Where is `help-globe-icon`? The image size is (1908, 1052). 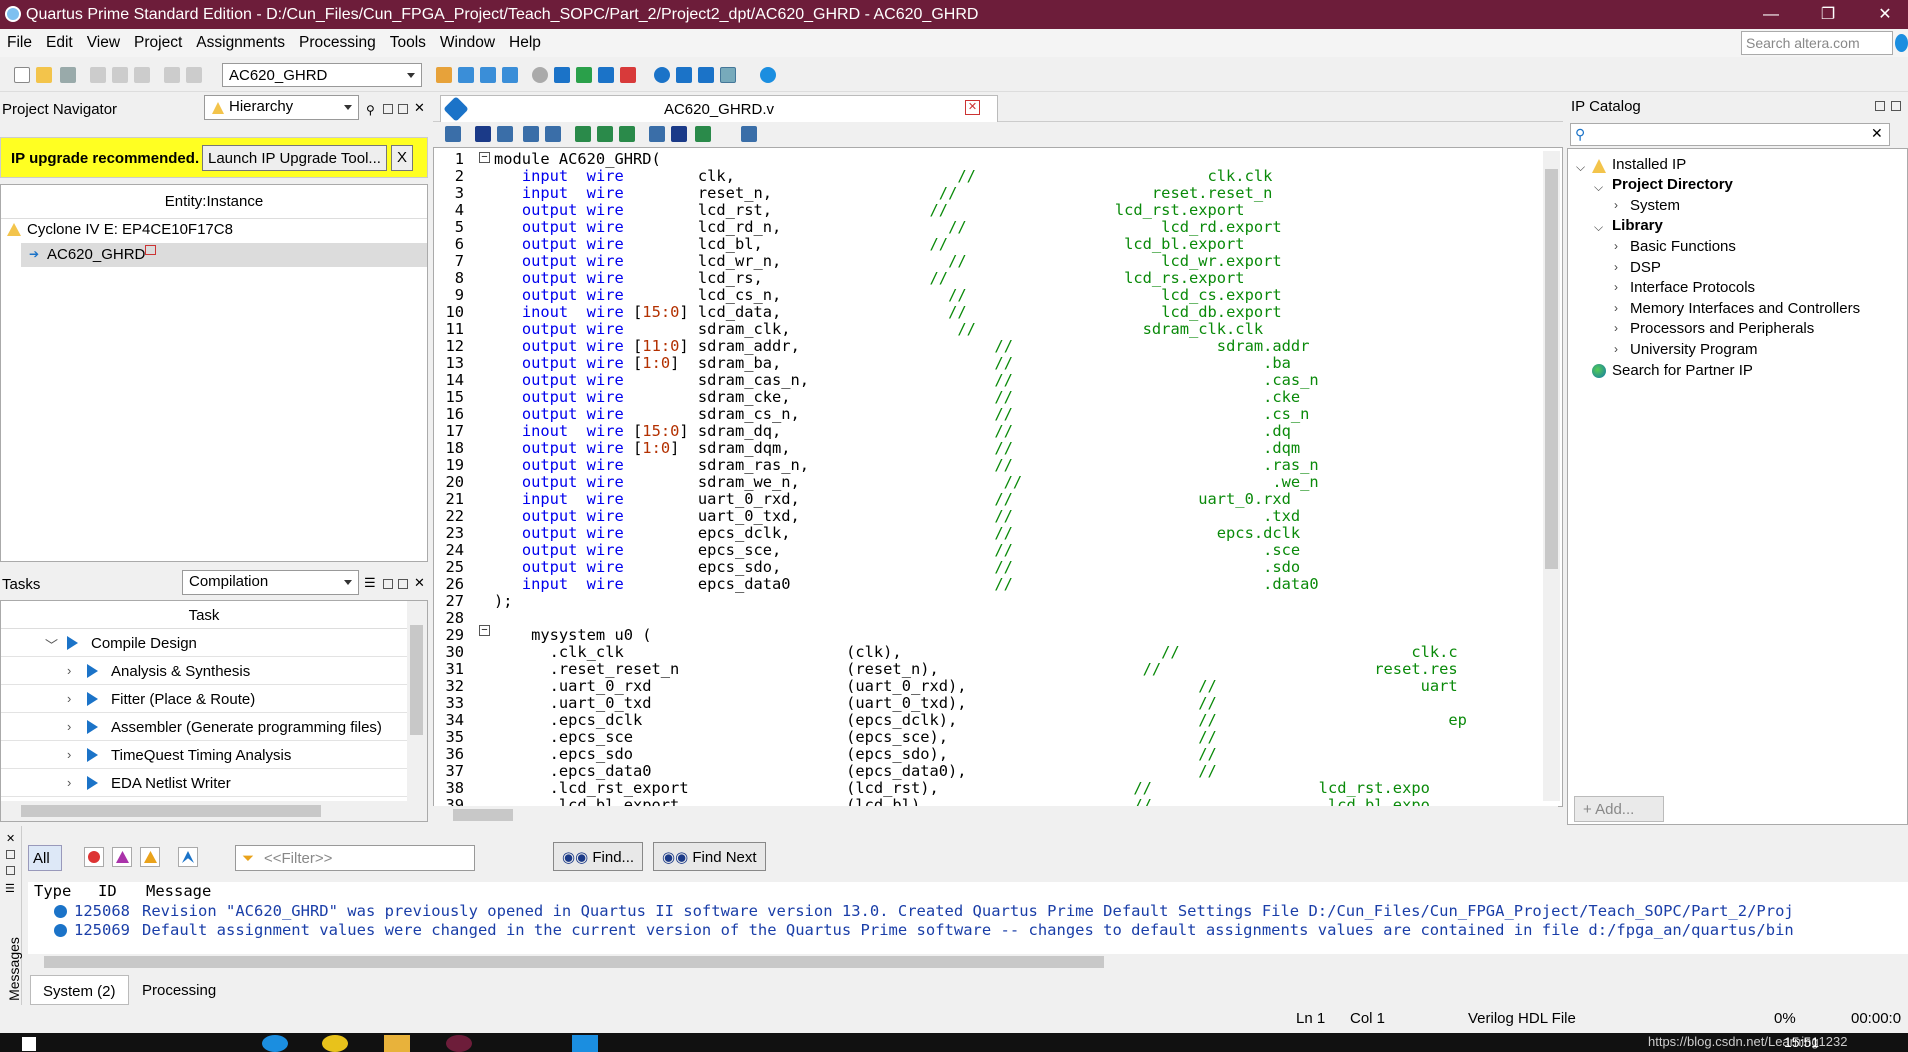 help-globe-icon is located at coordinates (1901, 43).